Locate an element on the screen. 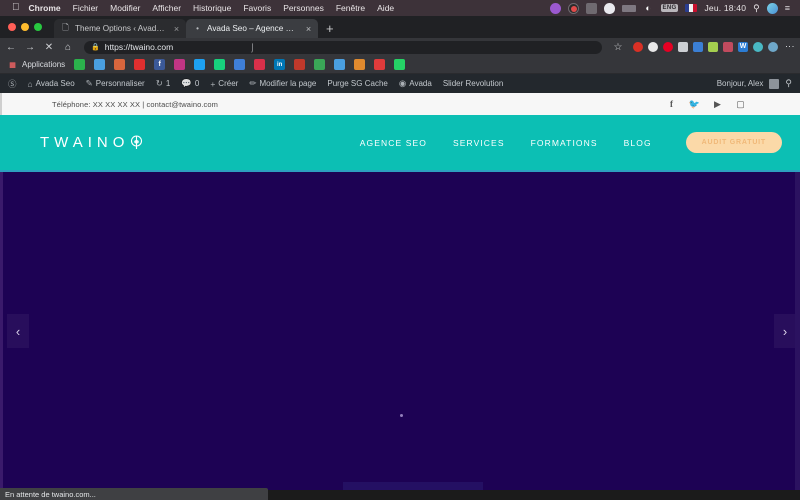  wp-item-label: Créer is located at coordinates (228, 83).